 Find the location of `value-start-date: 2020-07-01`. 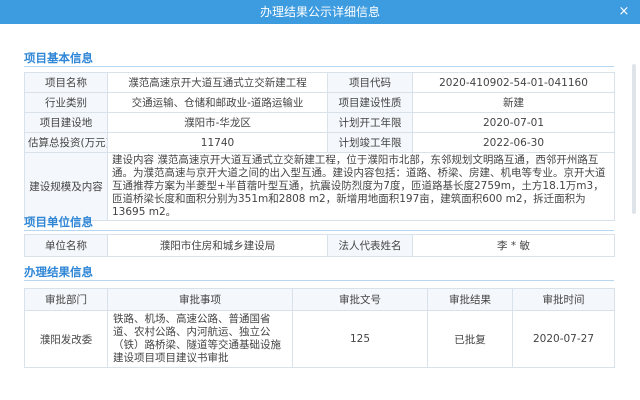

value-start-date: 2020-07-01 is located at coordinates (513, 122).